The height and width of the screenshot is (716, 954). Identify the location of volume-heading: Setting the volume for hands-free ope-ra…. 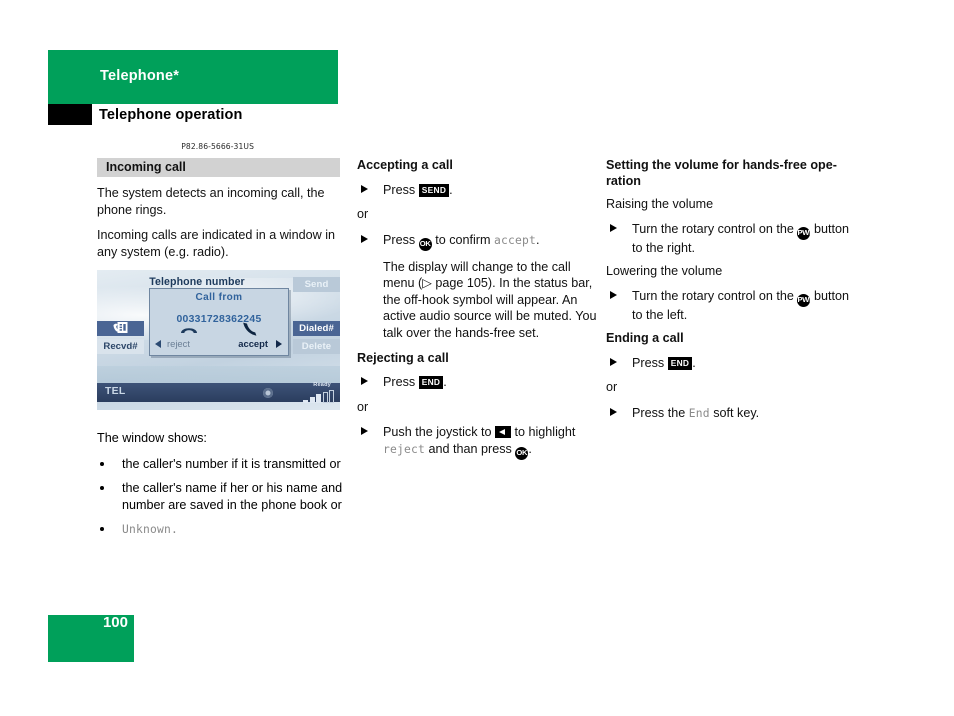
(721, 173).